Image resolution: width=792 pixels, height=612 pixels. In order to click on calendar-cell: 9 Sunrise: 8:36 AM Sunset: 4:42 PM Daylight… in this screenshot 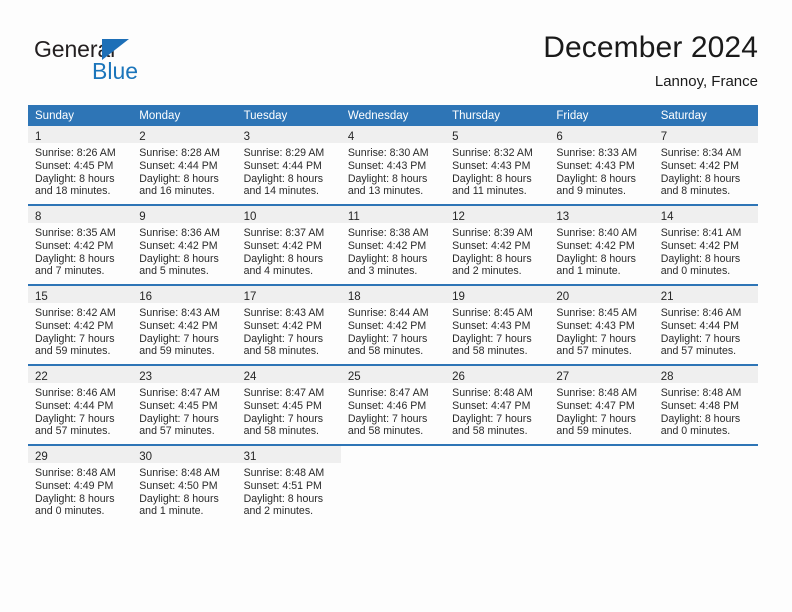, I will do `click(184, 244)`.